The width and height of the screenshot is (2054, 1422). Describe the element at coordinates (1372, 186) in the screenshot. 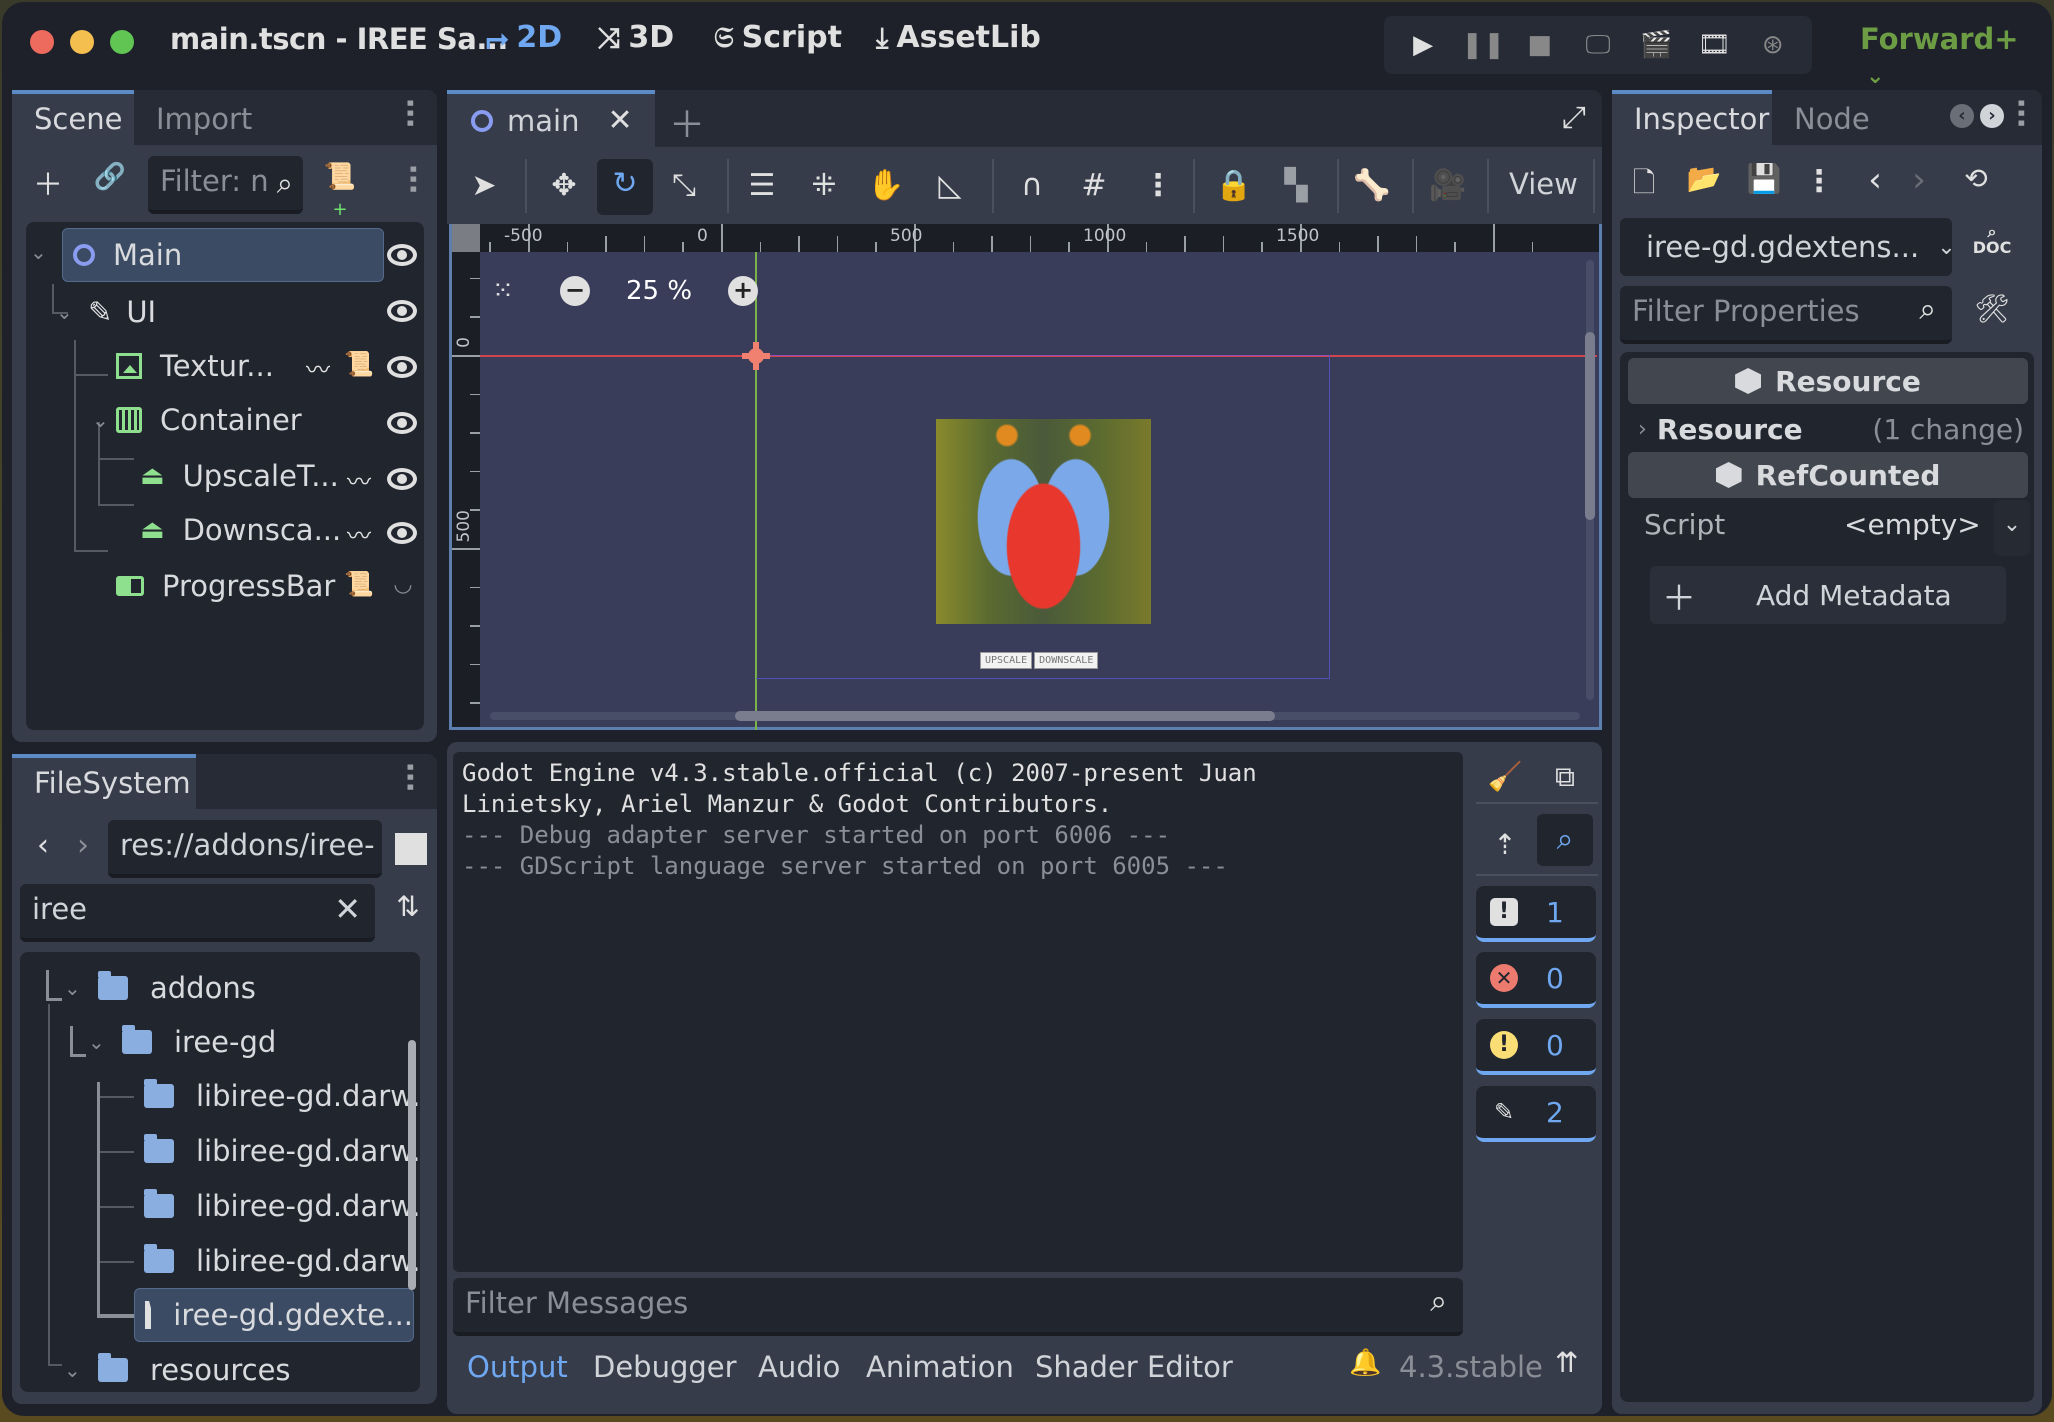

I see `bone-icon: 🦴` at that location.